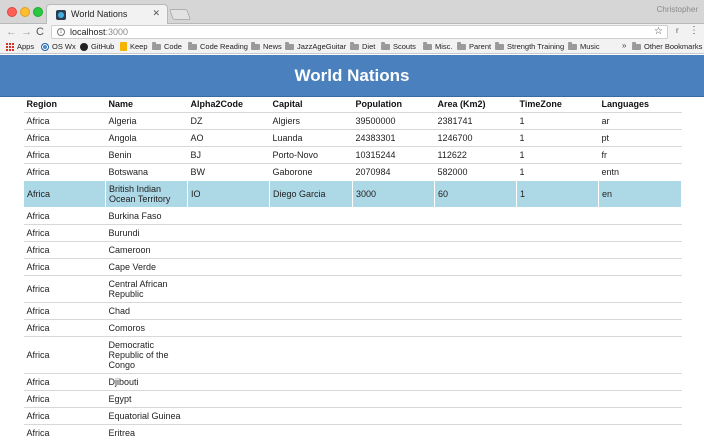  I want to click on cell-name: Burkina Faso, so click(146, 215).